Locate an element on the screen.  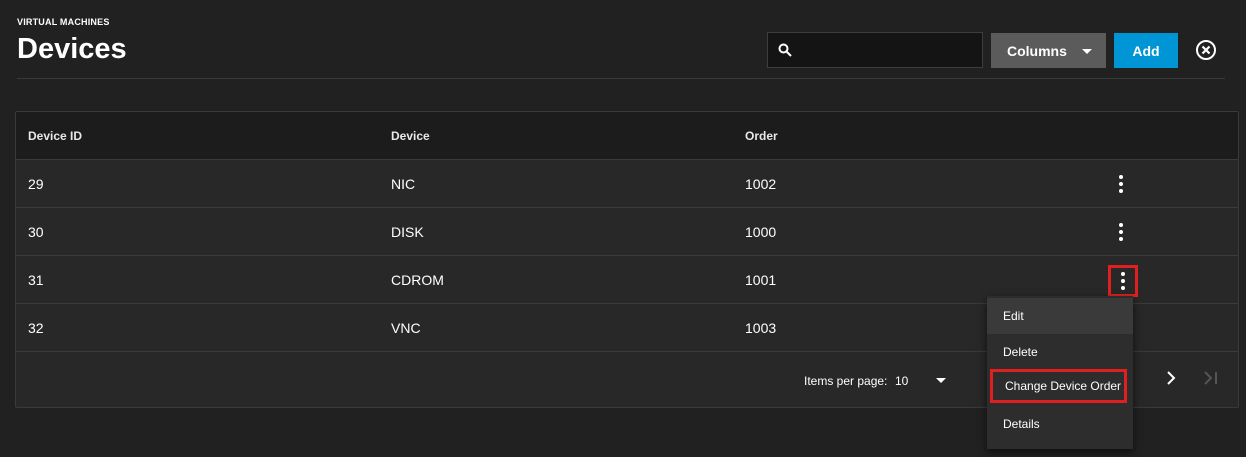
cell-device-id: 29 is located at coordinates (36, 184).